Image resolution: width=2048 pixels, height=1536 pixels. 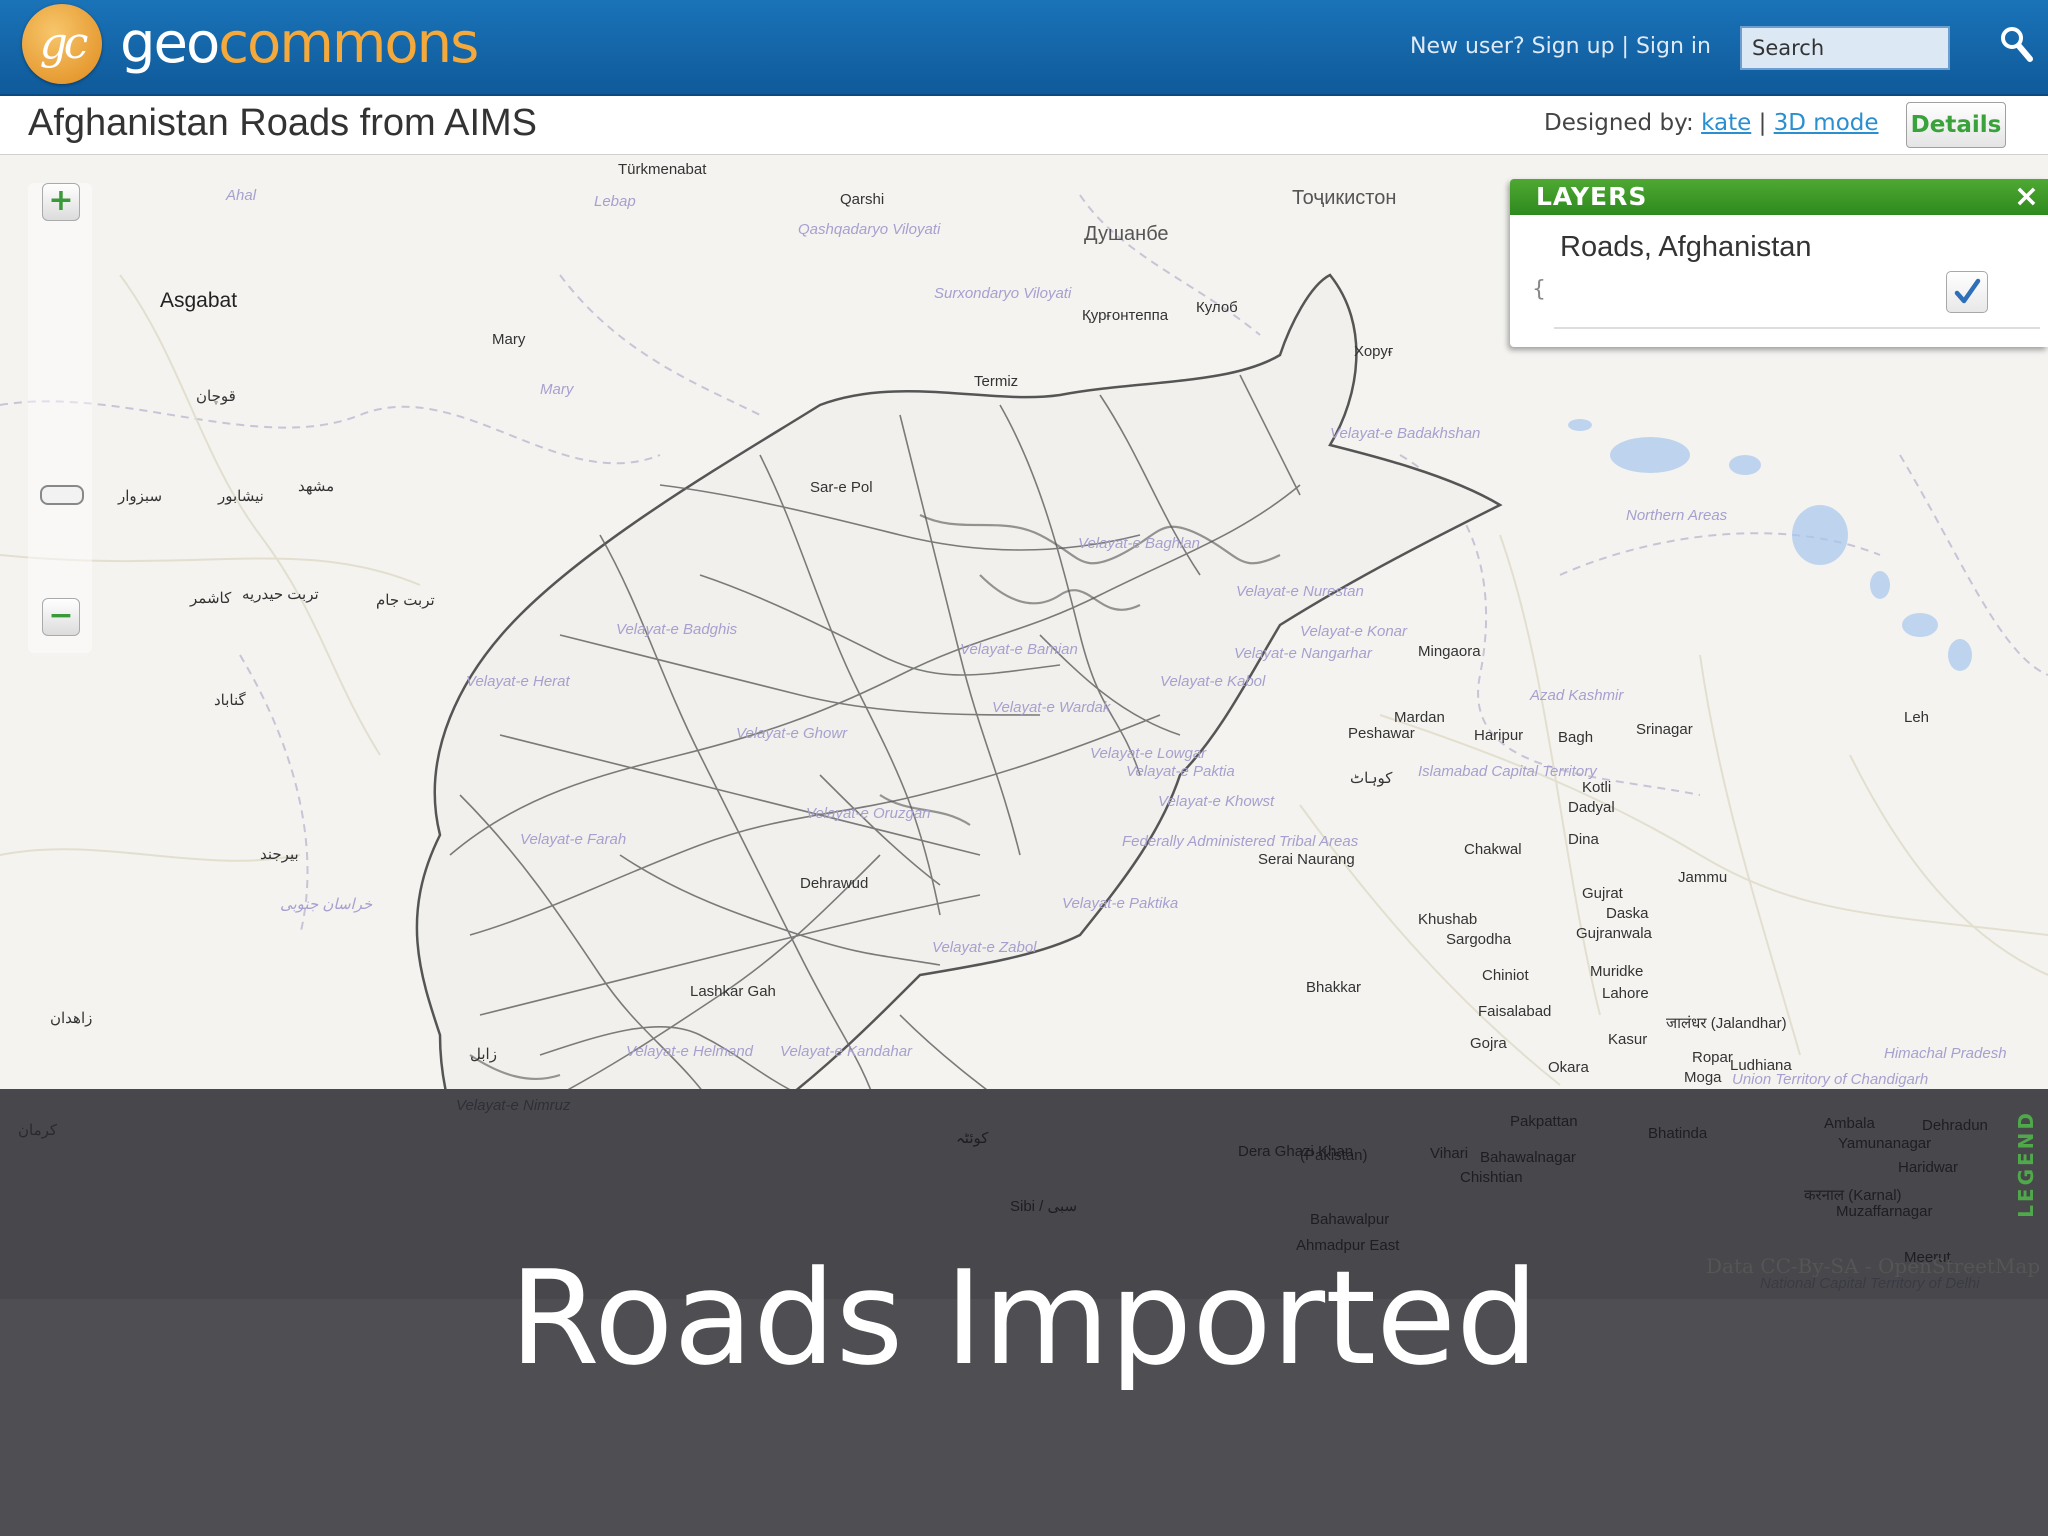 What do you see at coordinates (1830, 1079) in the screenshot?
I see `region-label: Union Territory of Chandigarh` at bounding box center [1830, 1079].